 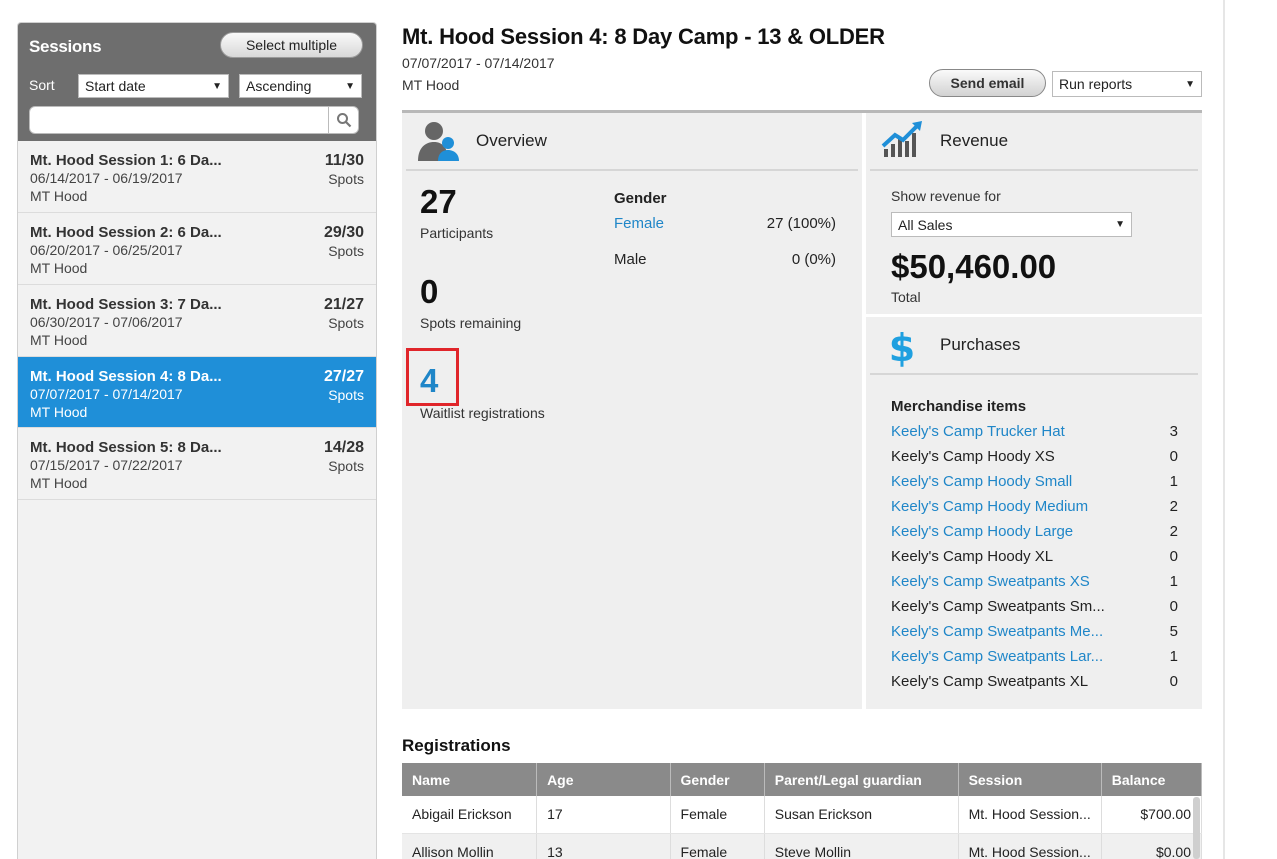 What do you see at coordinates (861, 779) in the screenshot?
I see `column-header-guardian: Parent/Legal guardian` at bounding box center [861, 779].